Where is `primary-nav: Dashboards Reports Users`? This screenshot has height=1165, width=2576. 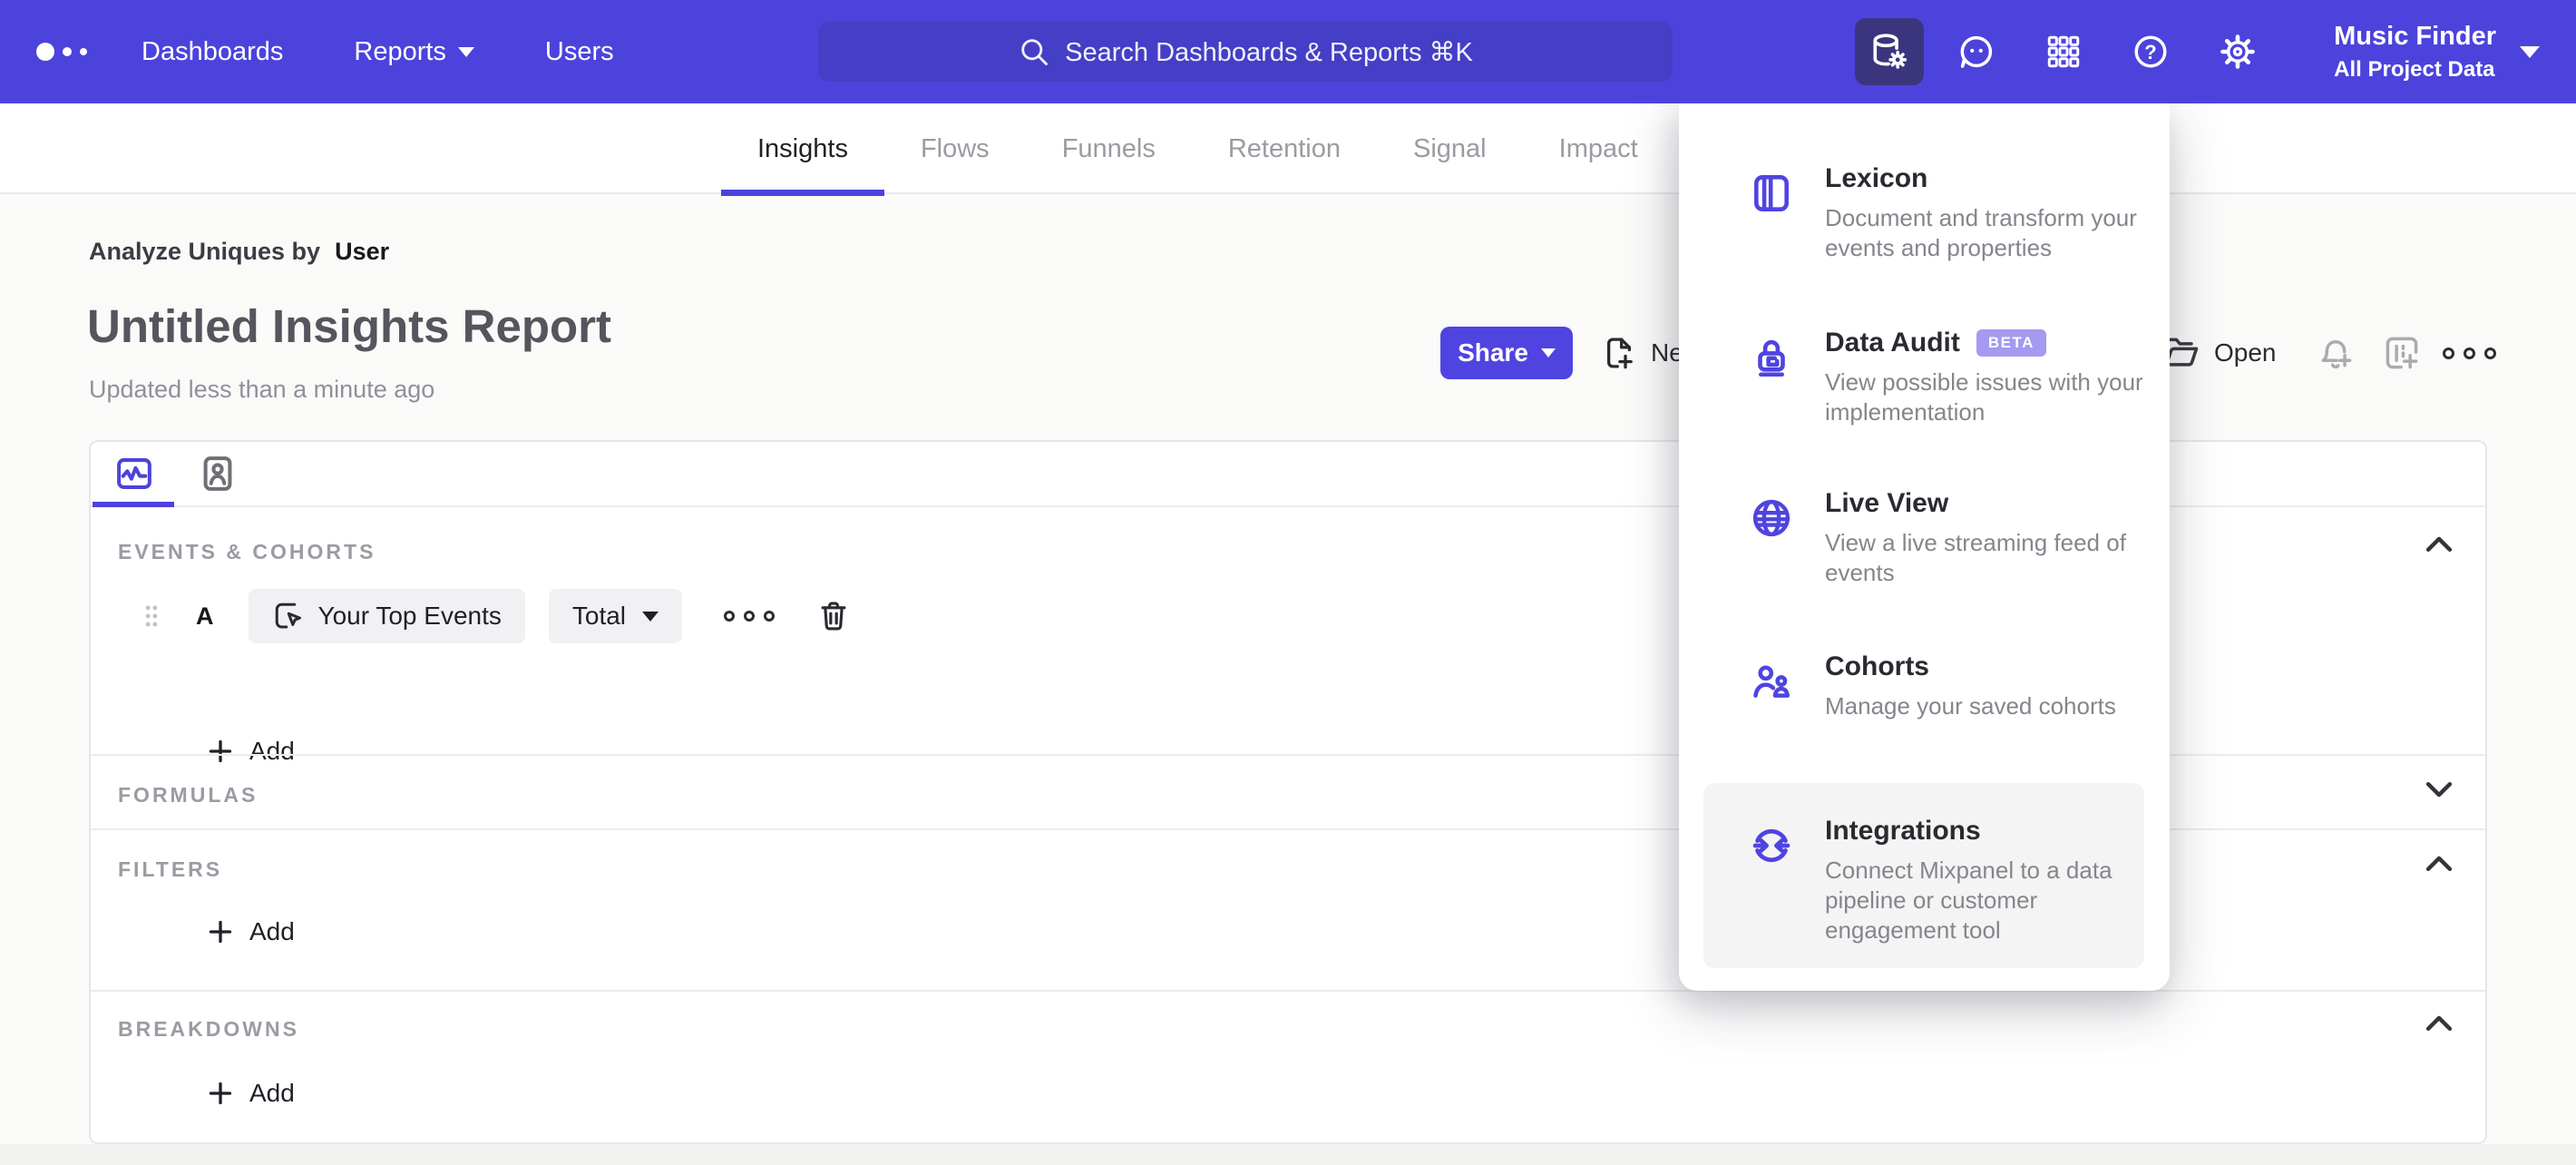 primary-nav: Dashboards Reports Users is located at coordinates (377, 51).